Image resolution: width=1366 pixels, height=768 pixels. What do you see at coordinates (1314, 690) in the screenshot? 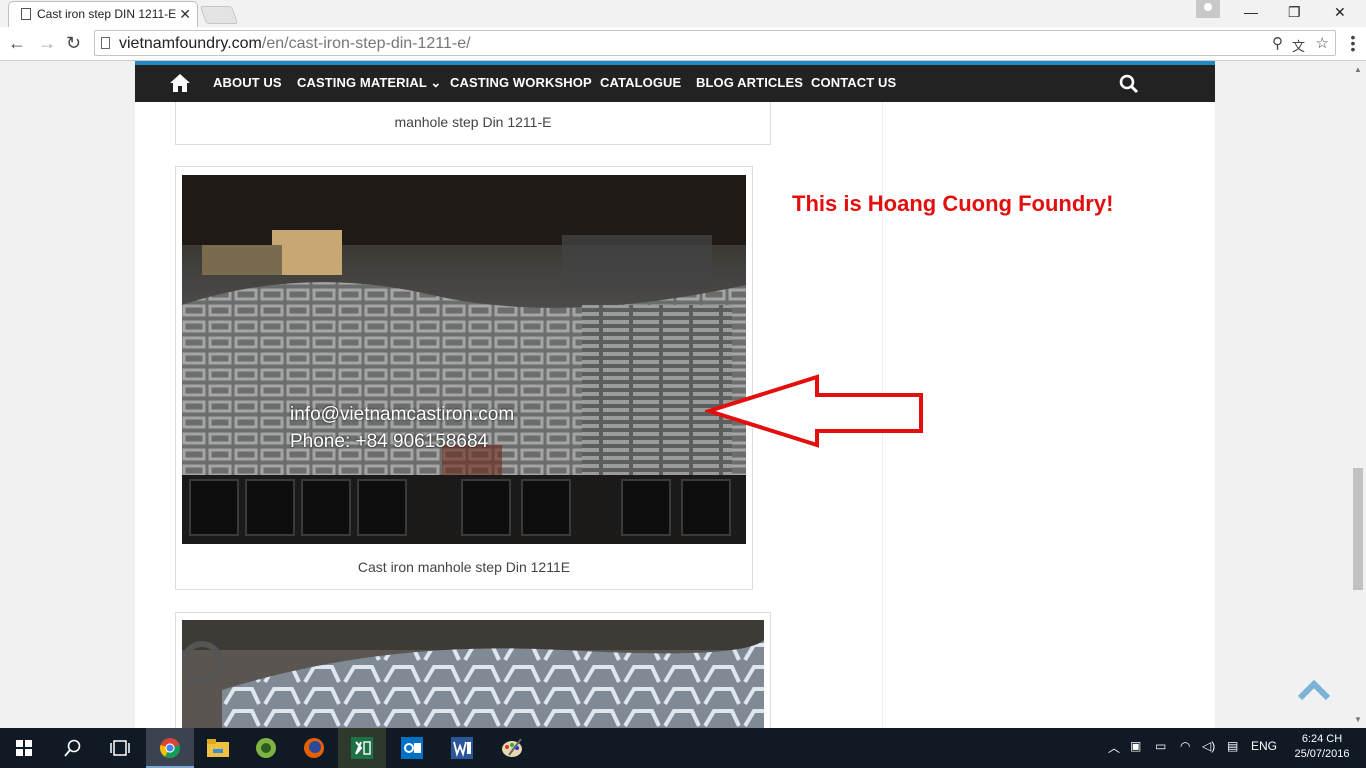
I see `back-to-top-icon` at bounding box center [1314, 690].